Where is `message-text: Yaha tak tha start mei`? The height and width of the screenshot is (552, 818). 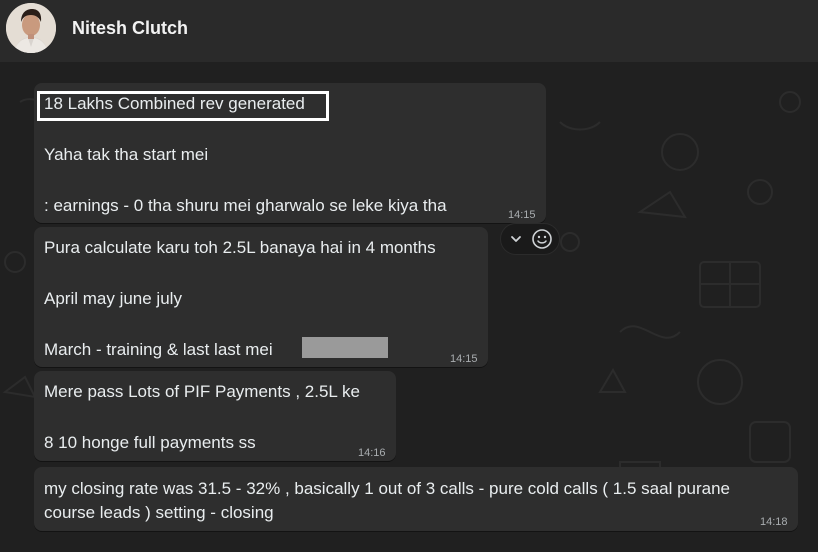
message-text: Yaha tak tha start mei is located at coordinates (126, 154).